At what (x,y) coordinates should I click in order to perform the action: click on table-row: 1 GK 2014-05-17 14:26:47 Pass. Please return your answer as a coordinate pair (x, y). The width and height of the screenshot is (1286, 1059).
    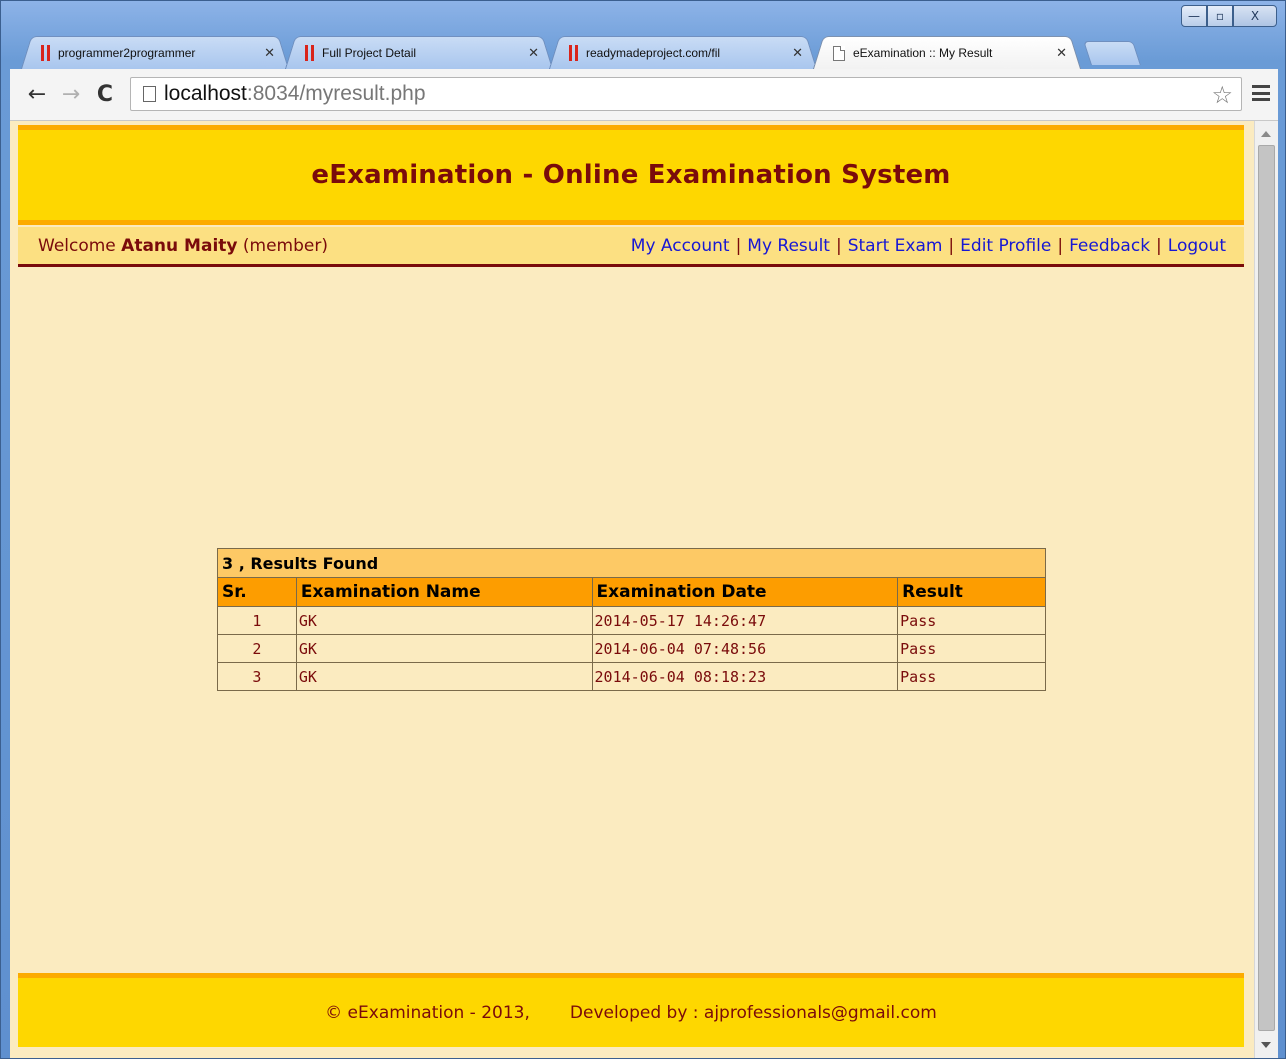
    Looking at the image, I should click on (632, 621).